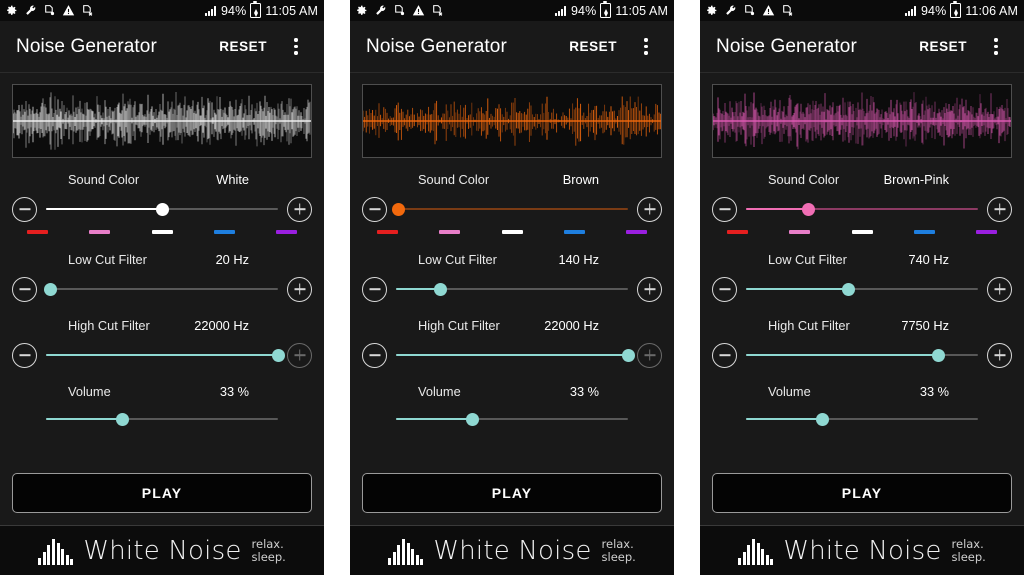 The width and height of the screenshot is (1024, 575). What do you see at coordinates (268, 556) in the screenshot?
I see `brand-tagline-line2: sleep.` at bounding box center [268, 556].